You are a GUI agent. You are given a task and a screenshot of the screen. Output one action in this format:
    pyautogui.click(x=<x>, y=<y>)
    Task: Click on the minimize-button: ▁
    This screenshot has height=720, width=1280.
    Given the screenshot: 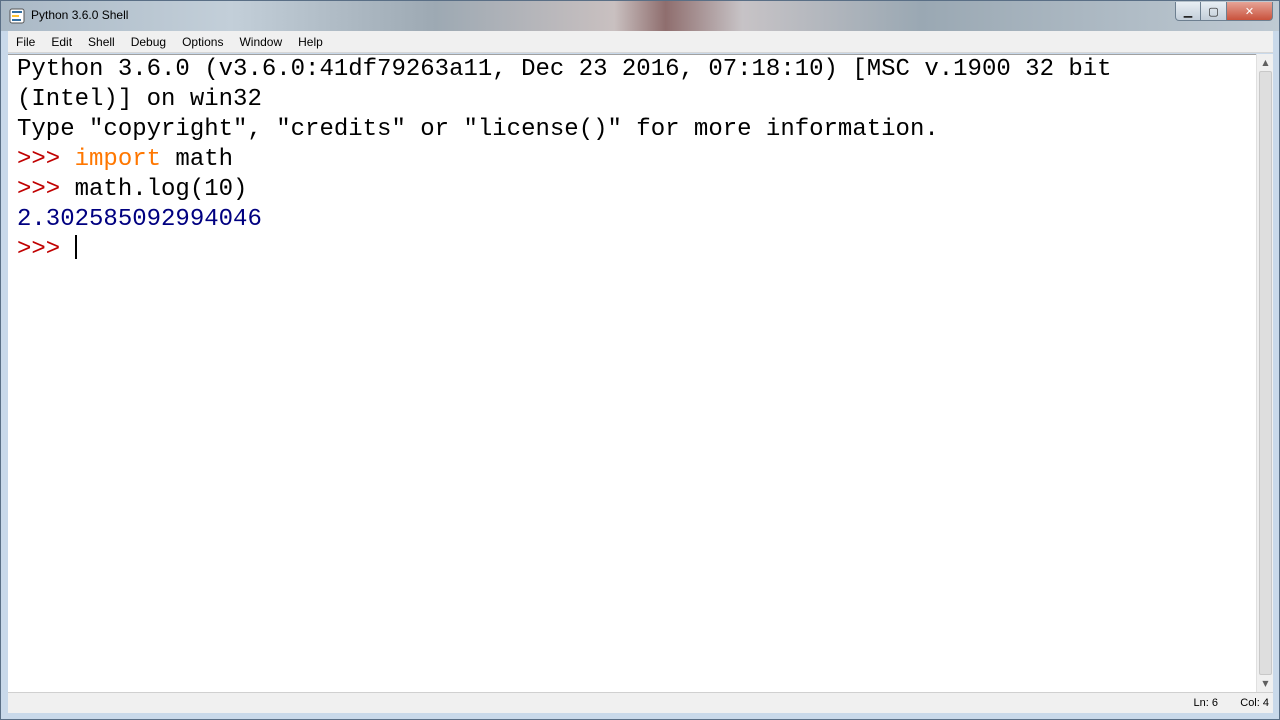 What is the action you would take?
    pyautogui.click(x=1188, y=11)
    